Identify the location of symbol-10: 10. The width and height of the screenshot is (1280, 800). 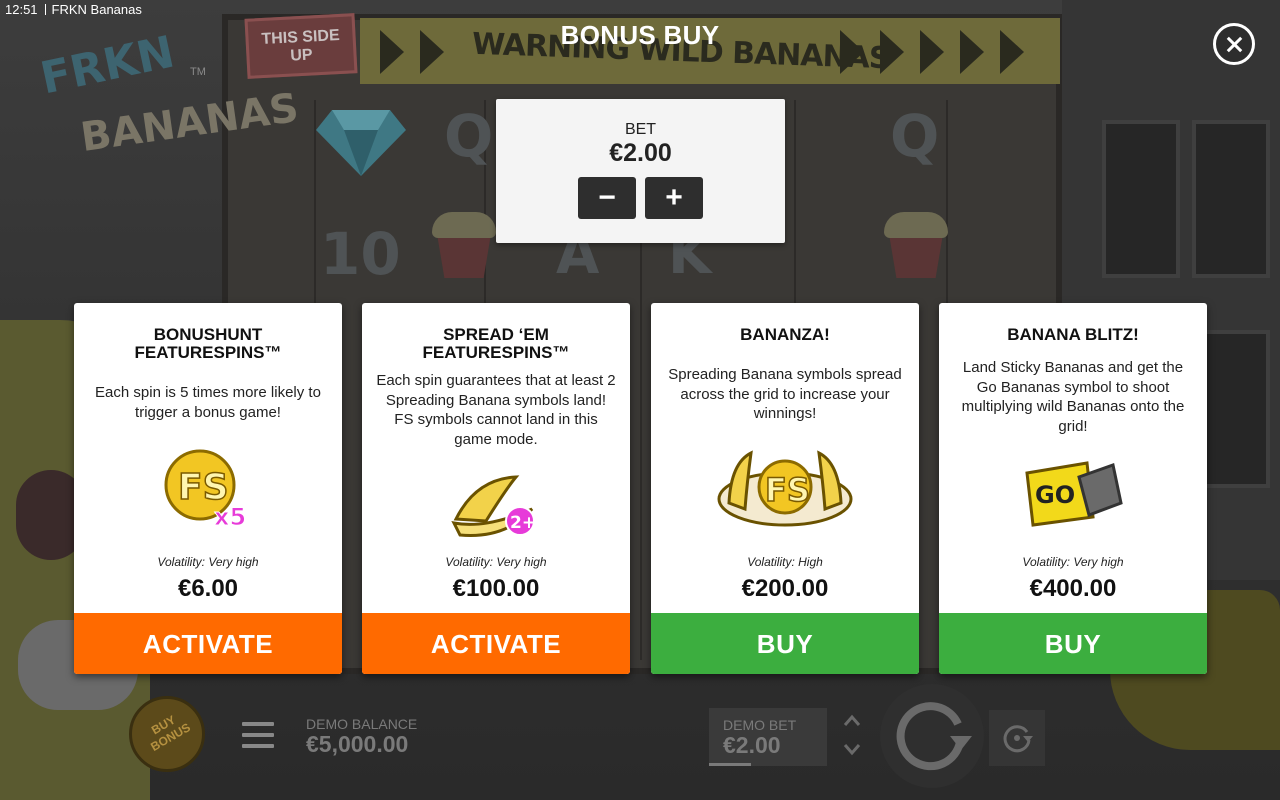
(360, 254).